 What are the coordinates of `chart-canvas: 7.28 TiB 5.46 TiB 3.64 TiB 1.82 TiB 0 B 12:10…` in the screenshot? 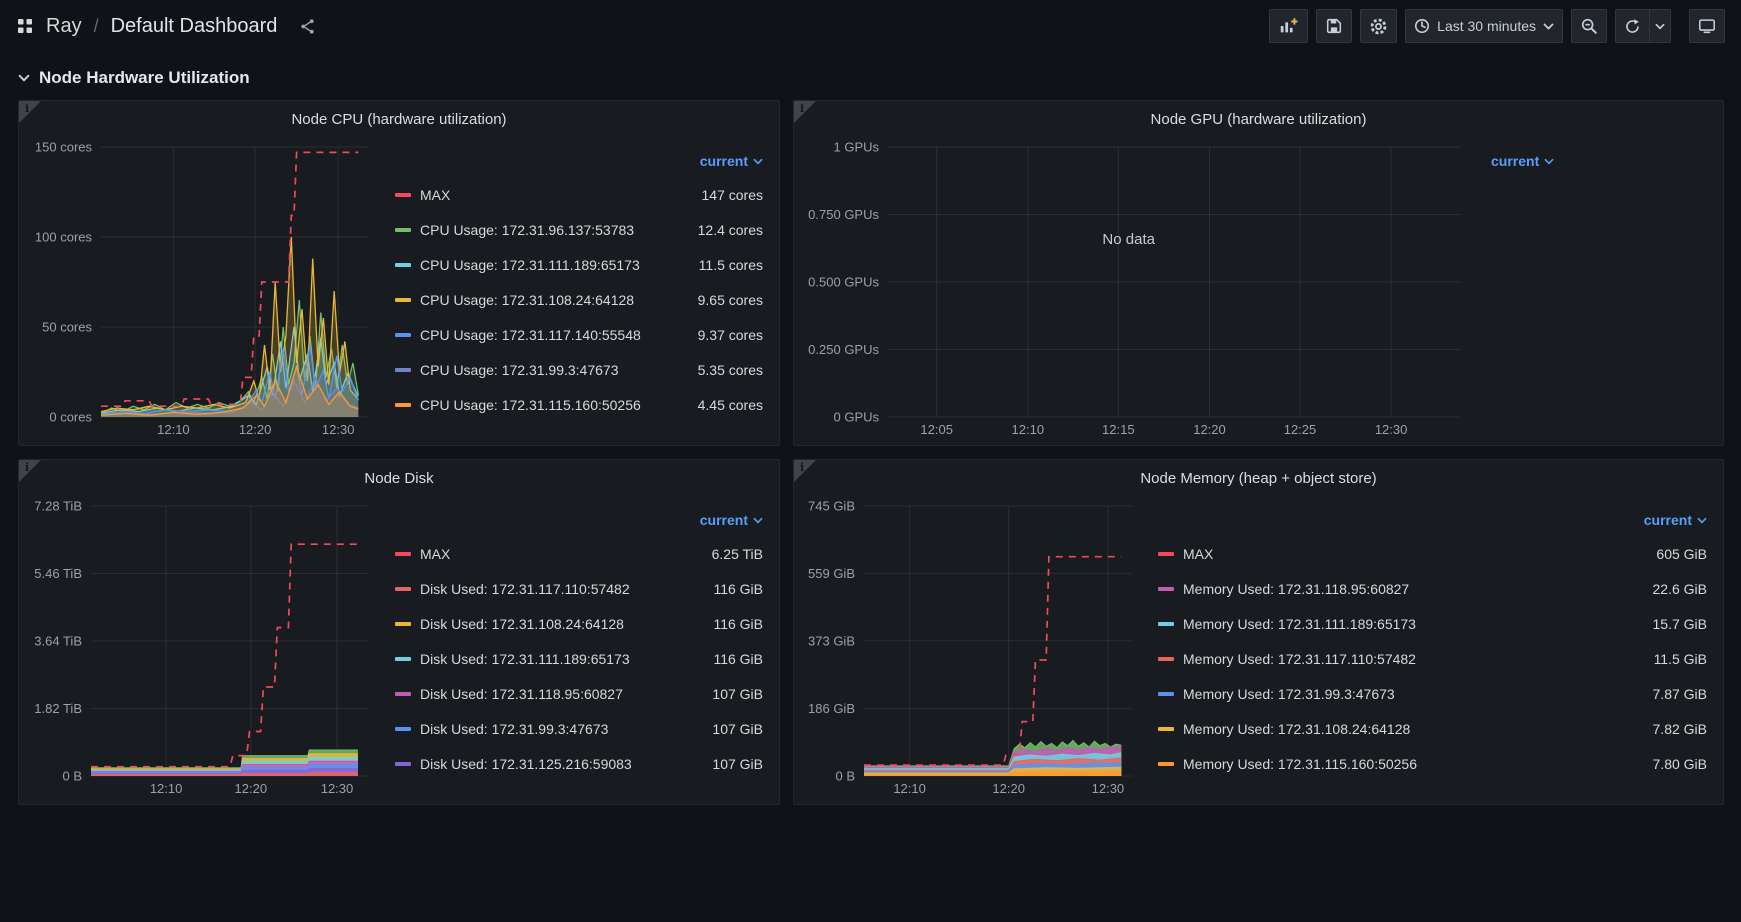 It's located at (201, 648).